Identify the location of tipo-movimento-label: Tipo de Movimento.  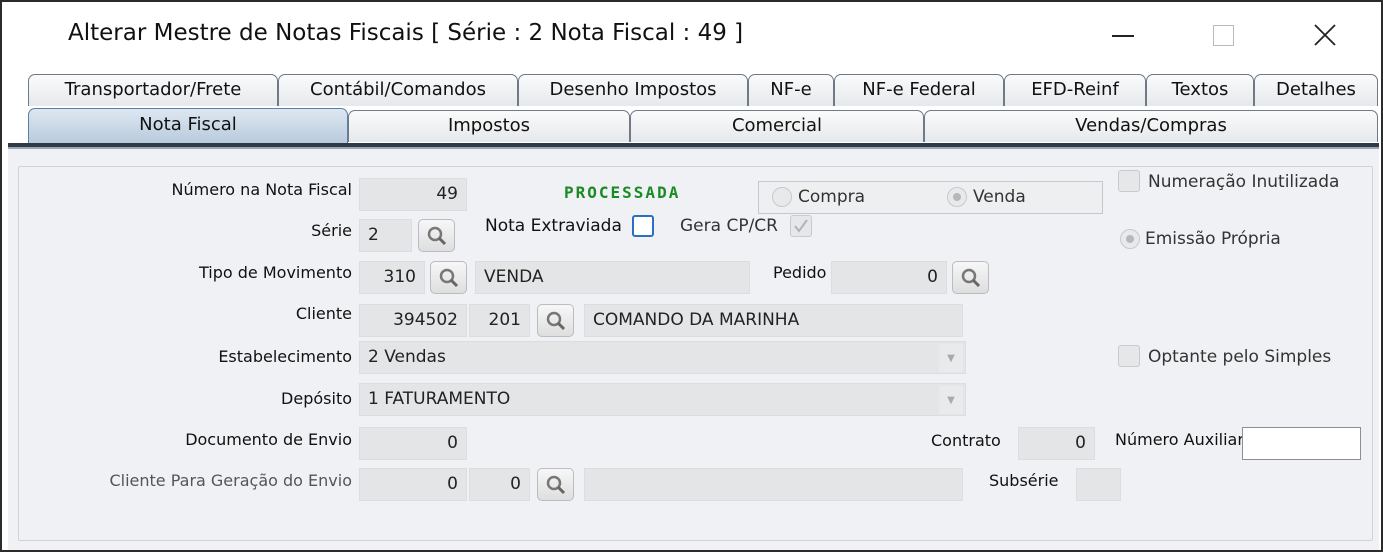
(275, 272).